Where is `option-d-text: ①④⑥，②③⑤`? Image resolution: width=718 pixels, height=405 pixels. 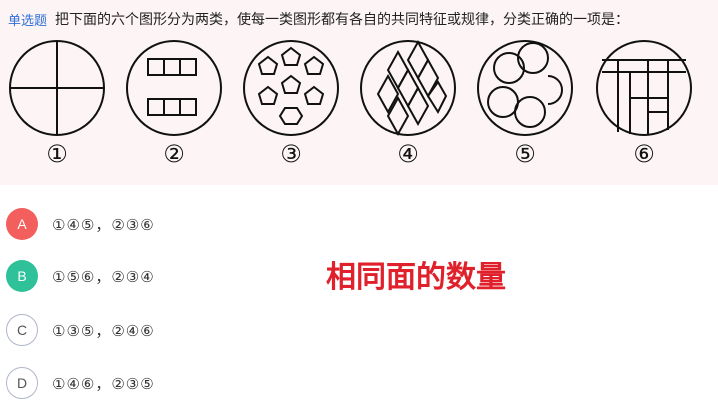
option-d-text: ①④⑥，②③⑤ is located at coordinates (103, 383).